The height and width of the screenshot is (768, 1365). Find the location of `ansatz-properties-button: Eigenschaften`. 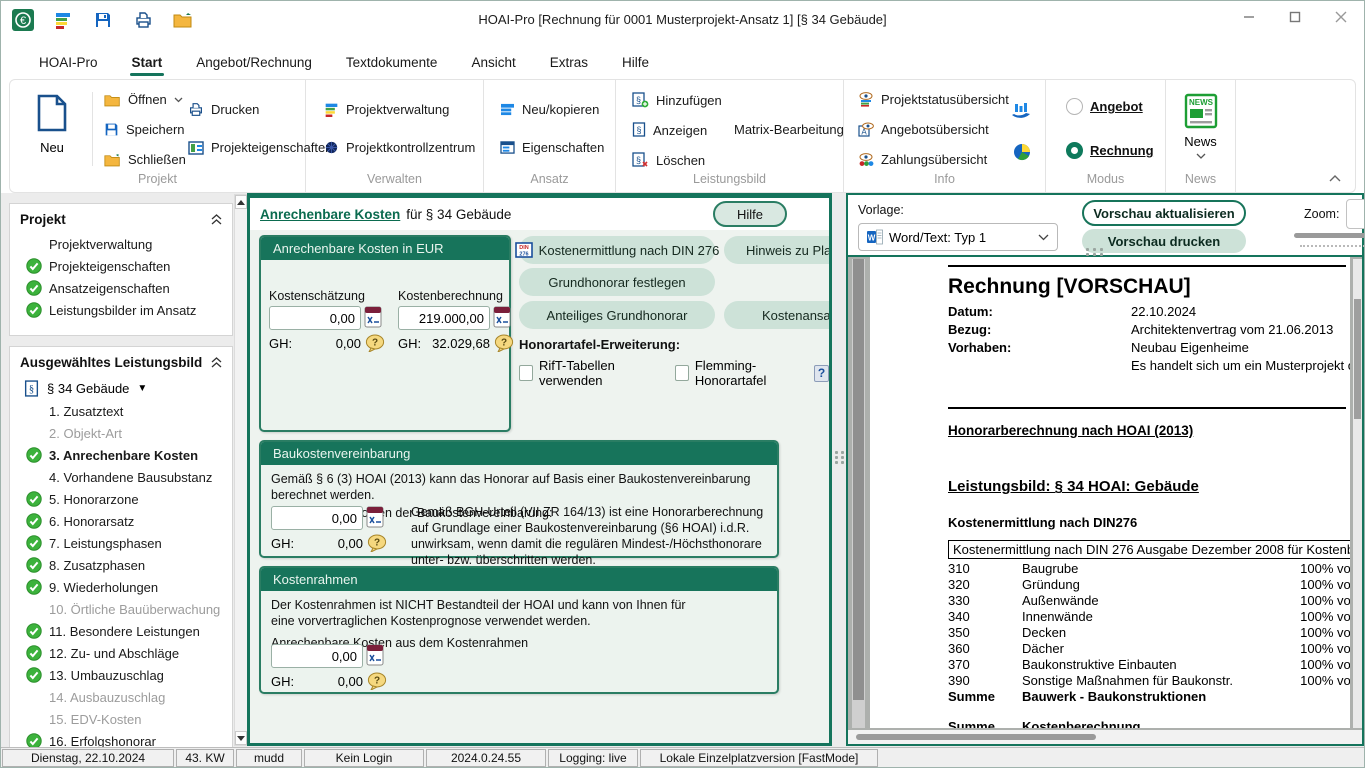

ansatz-properties-button: Eigenschaften is located at coordinates (552, 147).